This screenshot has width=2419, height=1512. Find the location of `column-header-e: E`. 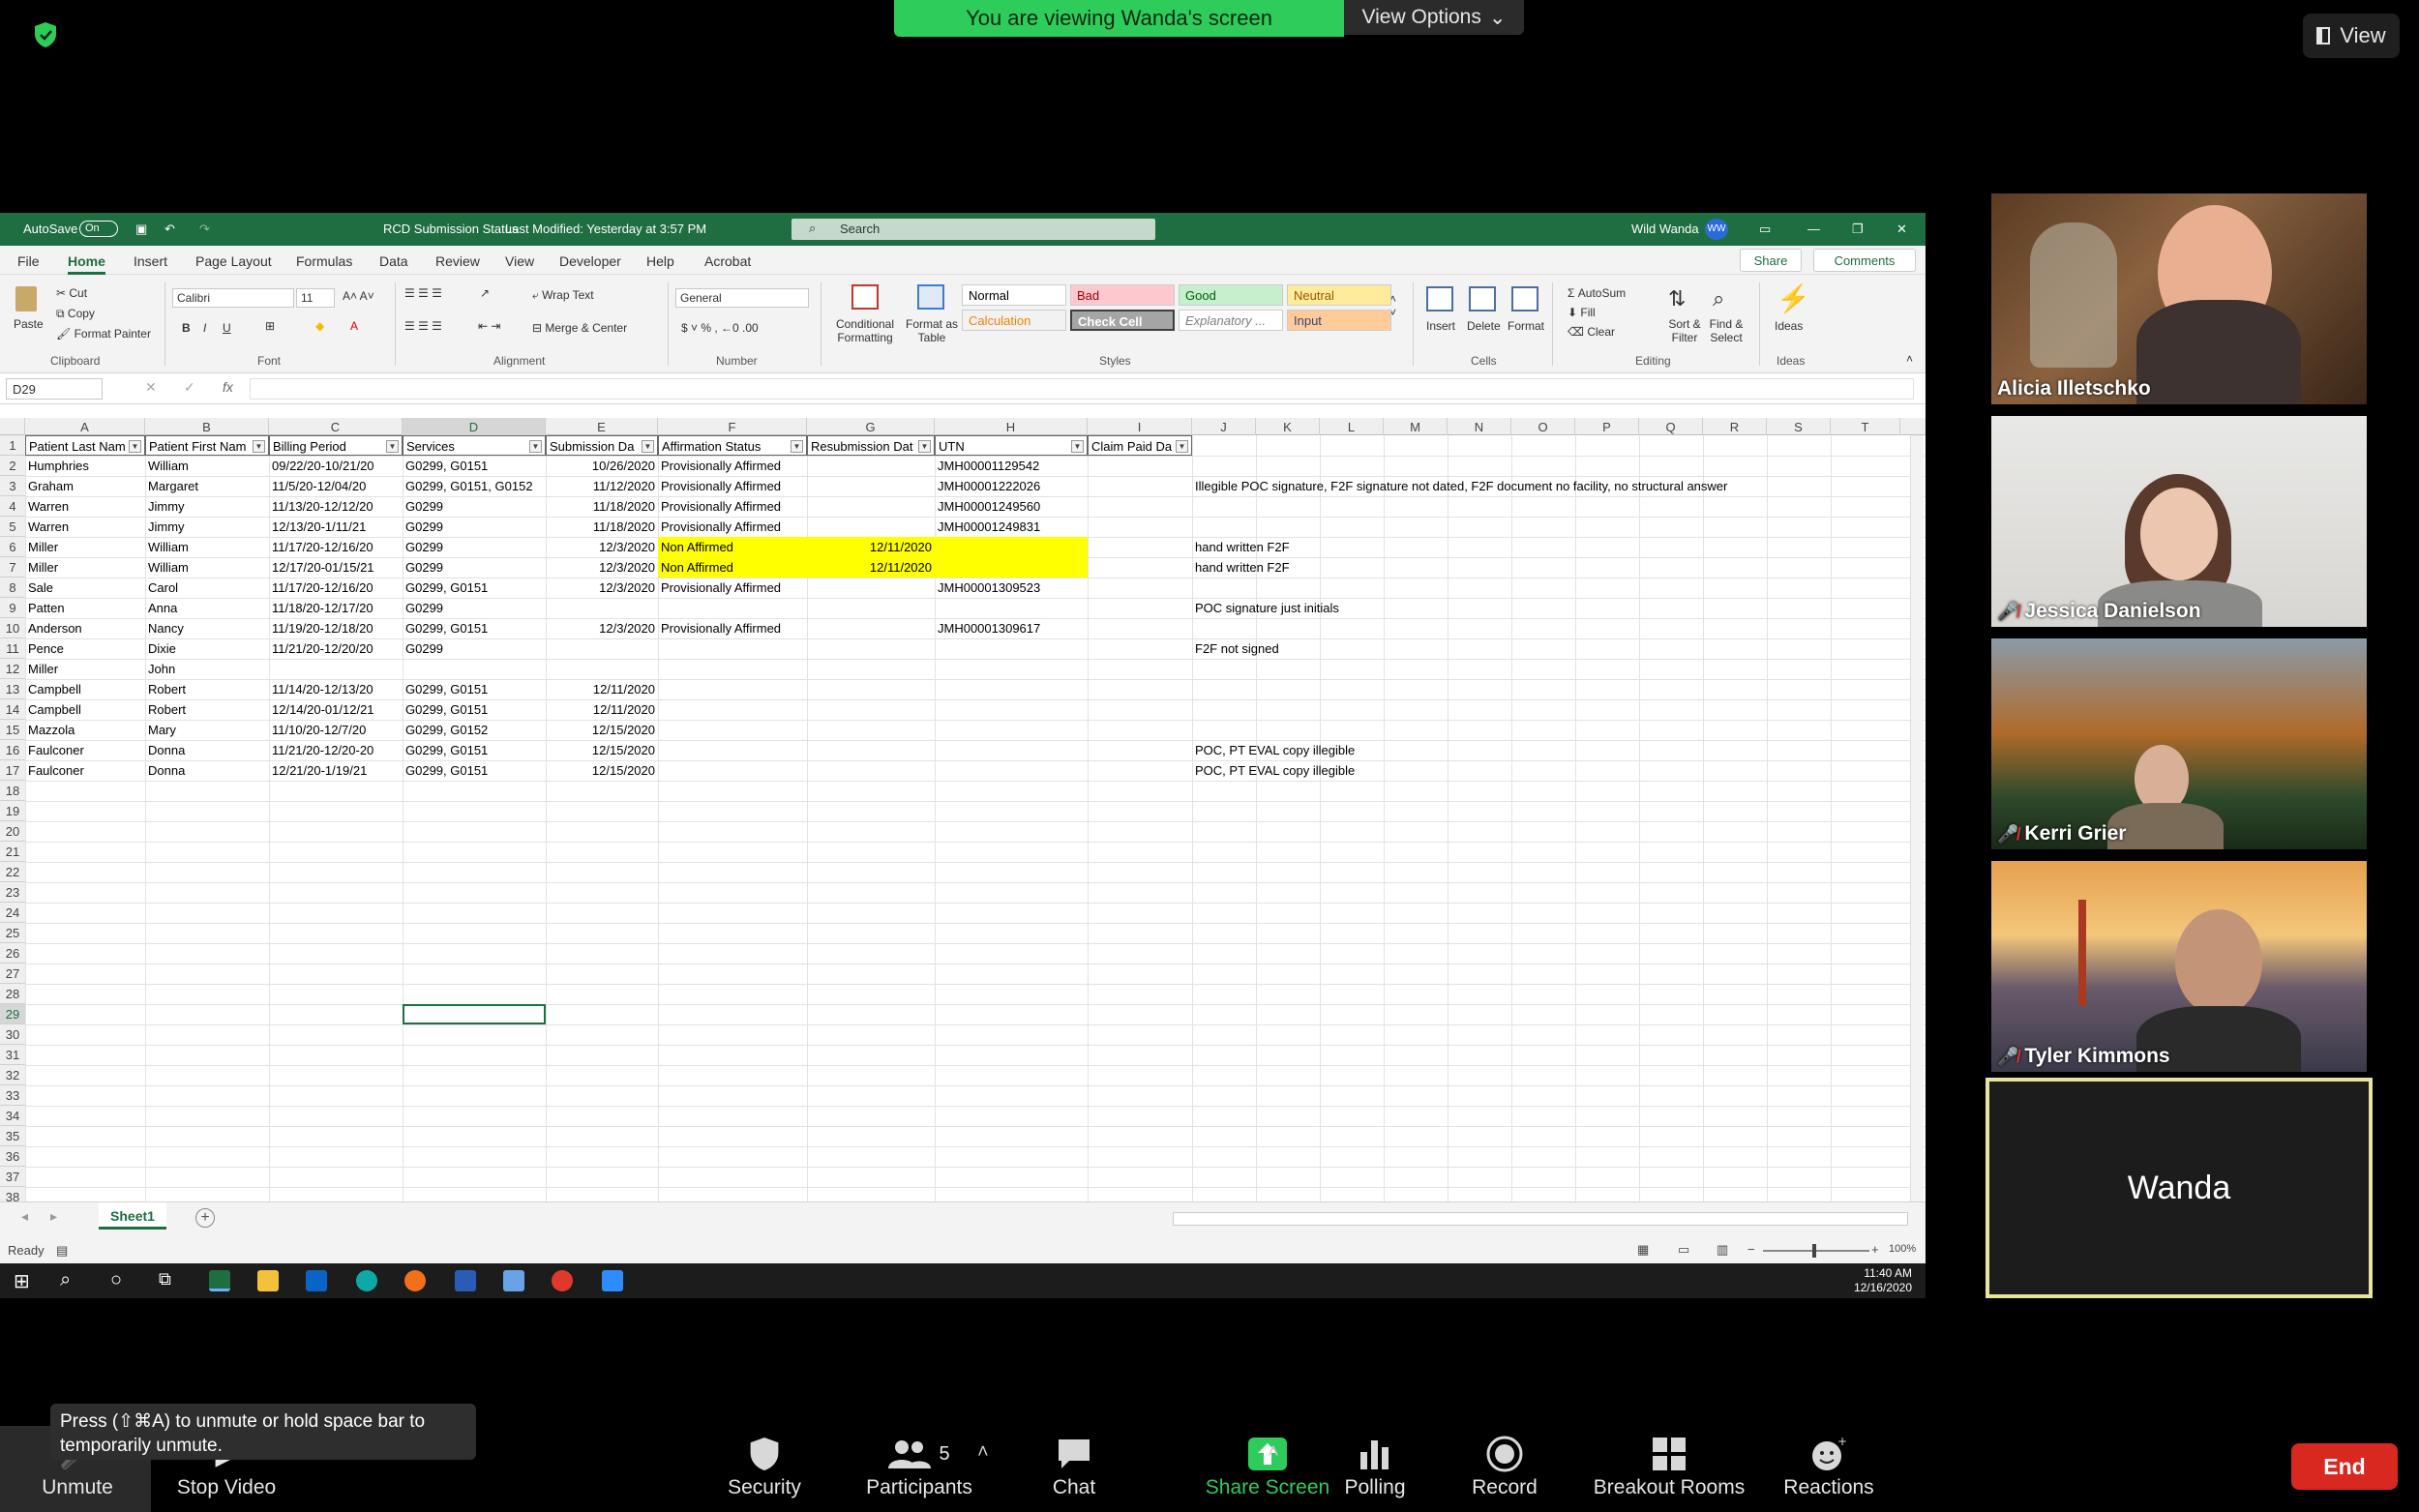

column-header-e: E is located at coordinates (602, 427).